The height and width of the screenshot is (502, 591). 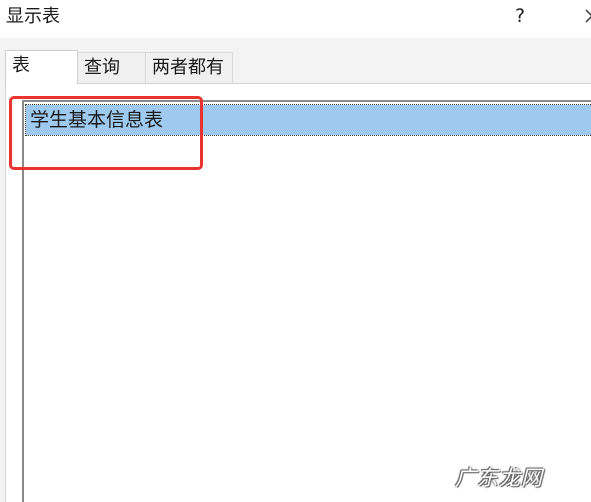 What do you see at coordinates (189, 67) in the screenshot?
I see `tab-both: 两者都有` at bounding box center [189, 67].